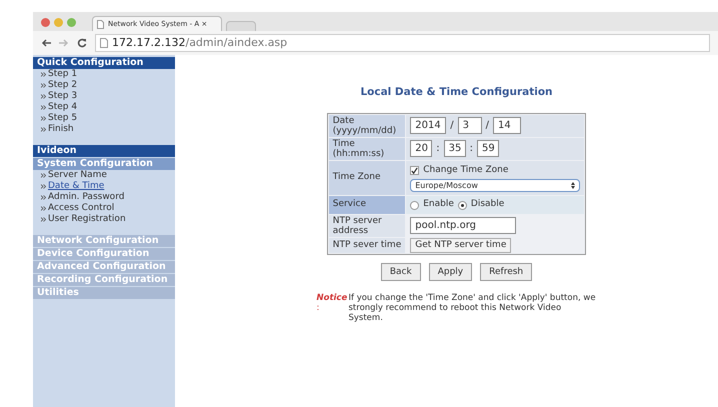 The width and height of the screenshot is (718, 407). I want to click on menu-link: Step 3, so click(63, 96).